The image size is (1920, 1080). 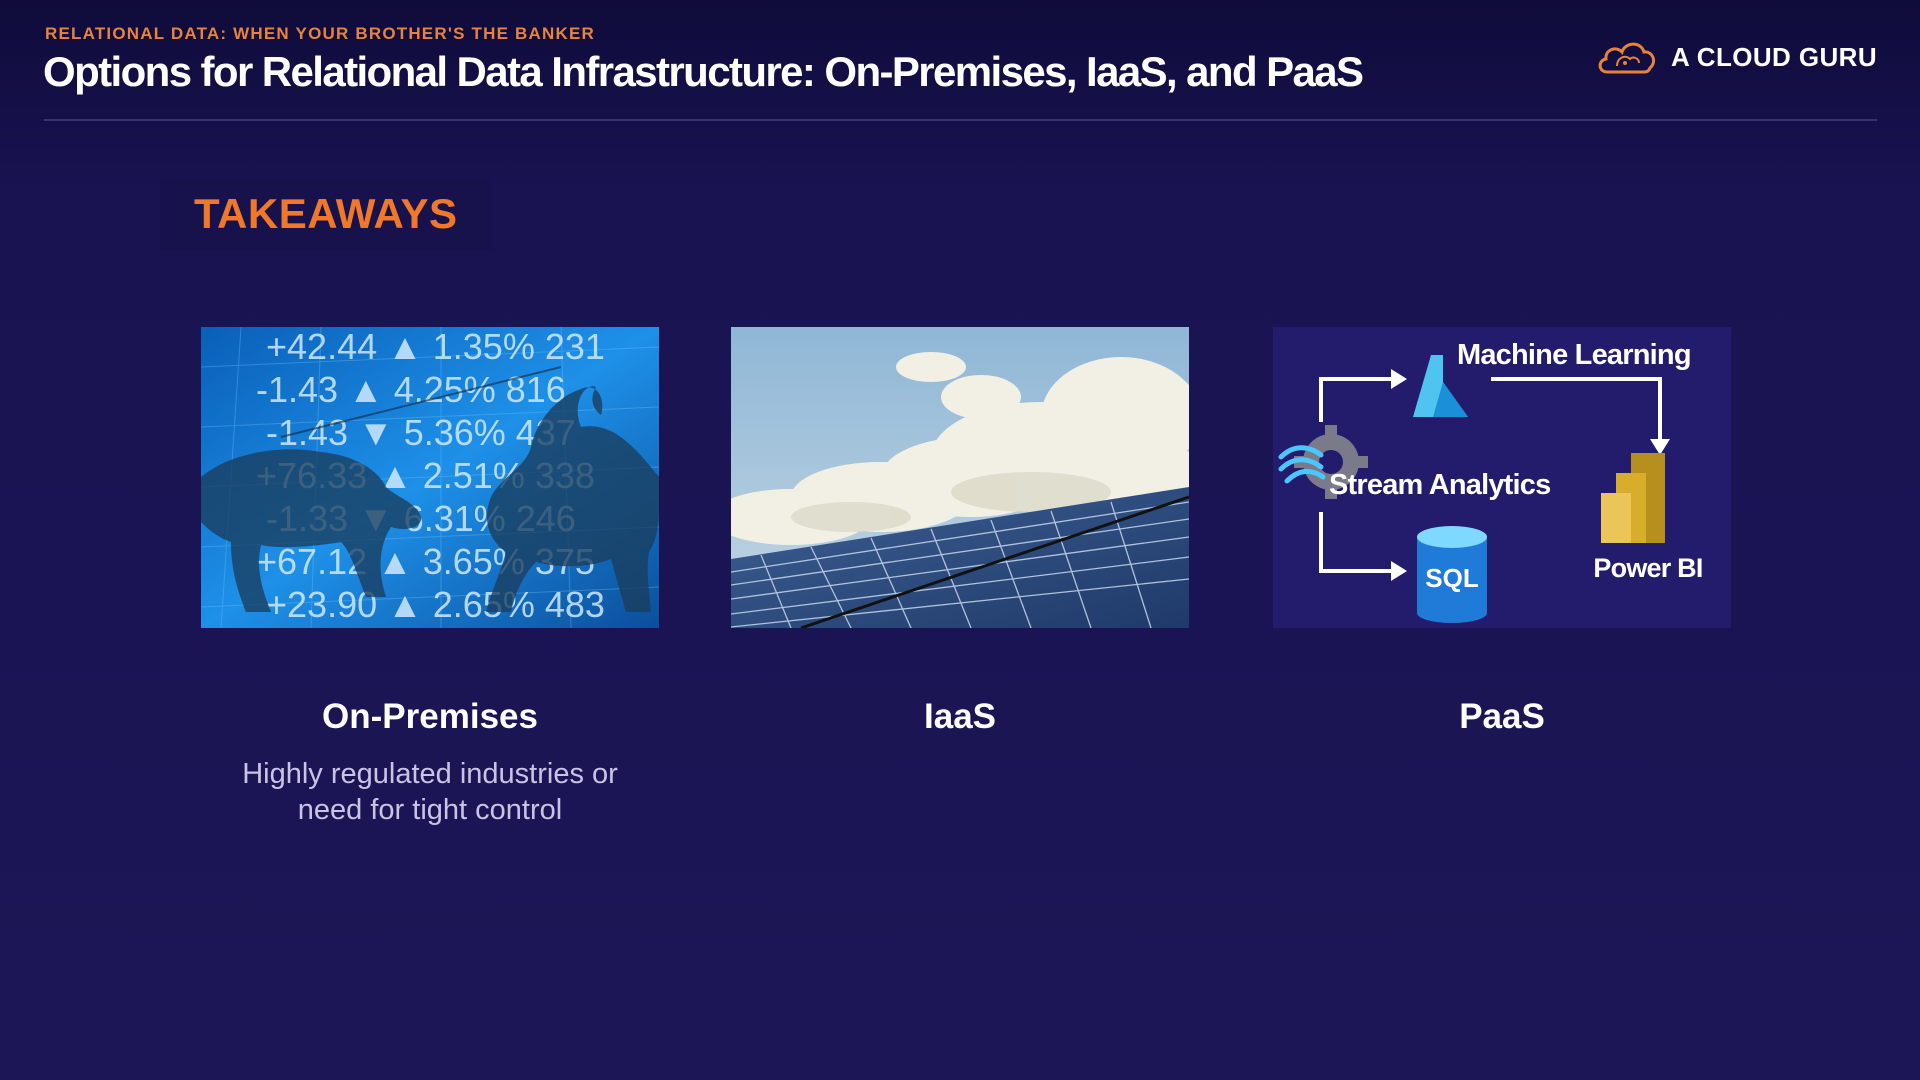 I want to click on ticker-line: +42.44 ▲ 1.35% 231, so click(x=435, y=347).